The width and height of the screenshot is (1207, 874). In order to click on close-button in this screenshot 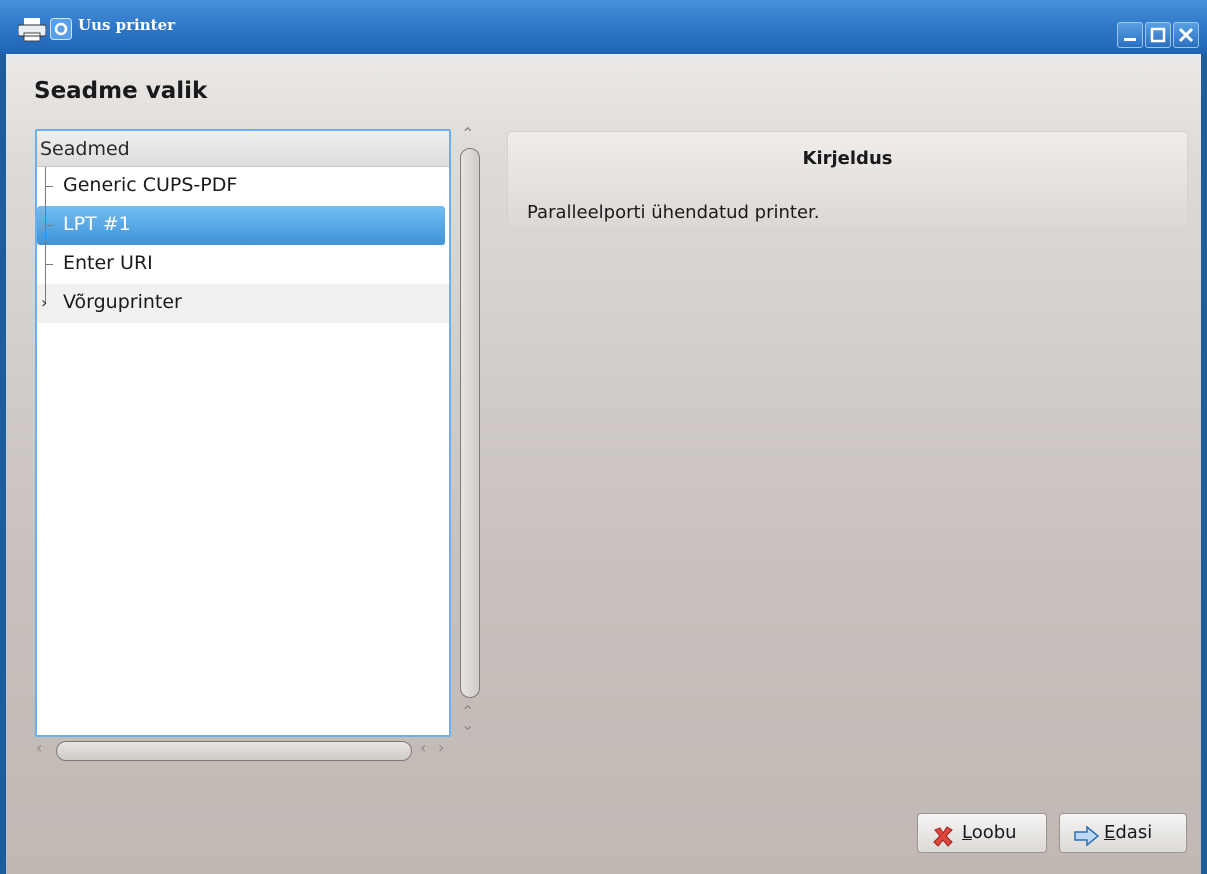, I will do `click(1186, 35)`.